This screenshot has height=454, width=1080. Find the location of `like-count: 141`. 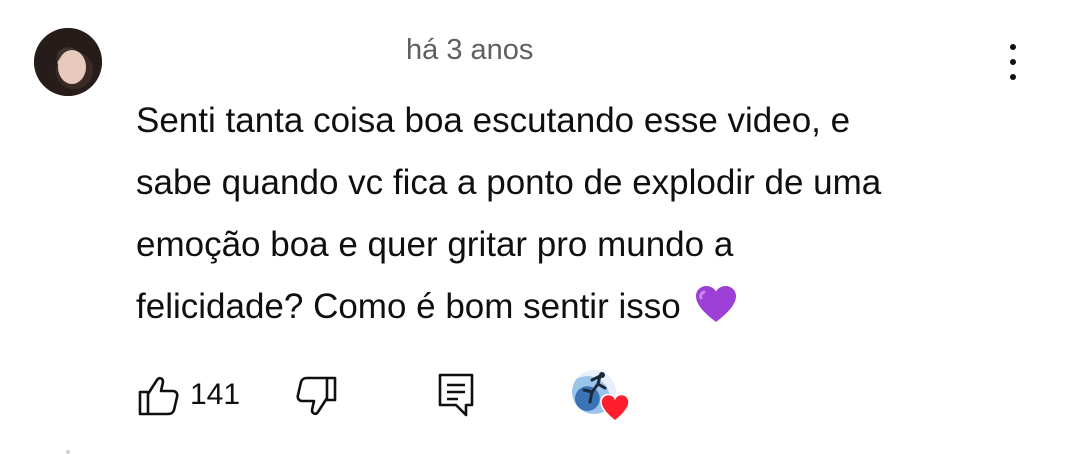

like-count: 141 is located at coordinates (215, 394).